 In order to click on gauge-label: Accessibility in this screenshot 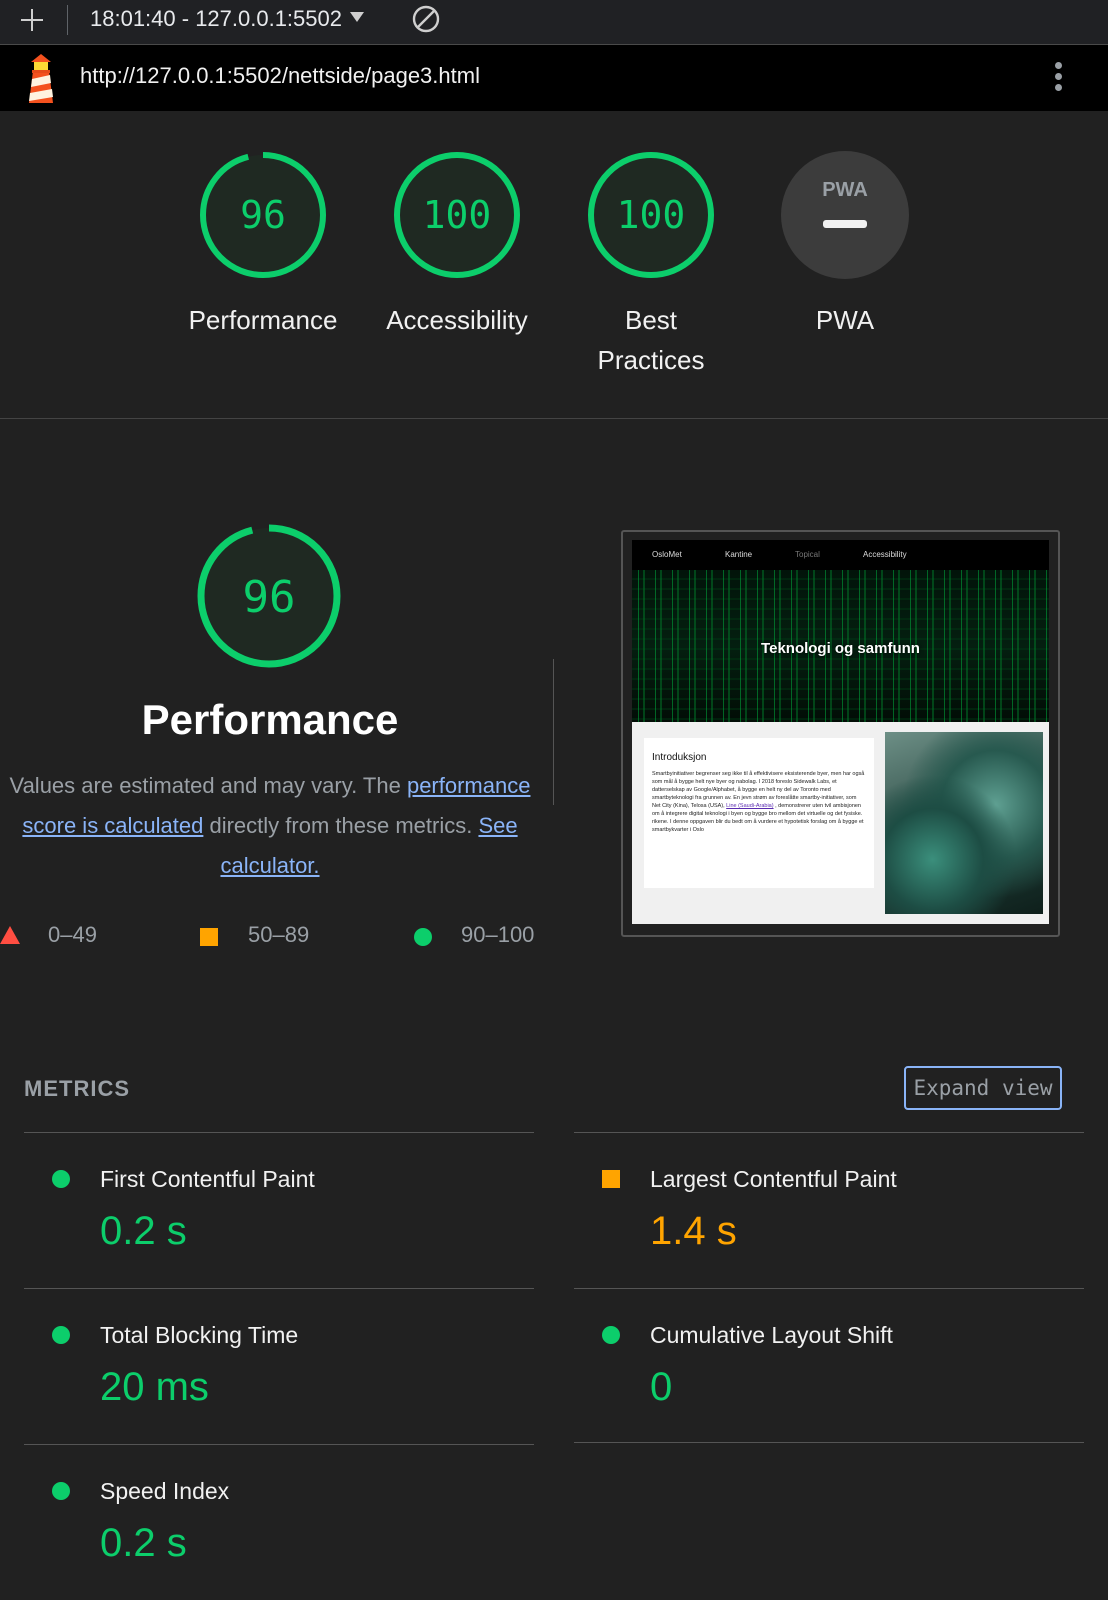, I will do `click(457, 320)`.